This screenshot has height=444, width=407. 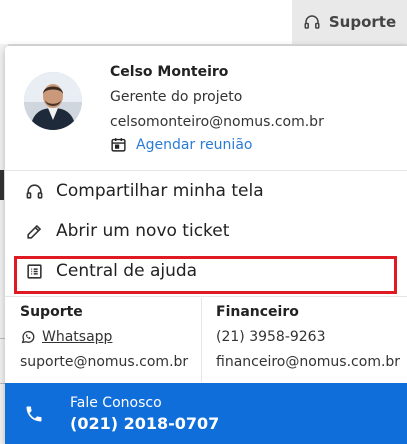 What do you see at coordinates (176, 97) in the screenshot?
I see `contact-role: Gerente do projeto` at bounding box center [176, 97].